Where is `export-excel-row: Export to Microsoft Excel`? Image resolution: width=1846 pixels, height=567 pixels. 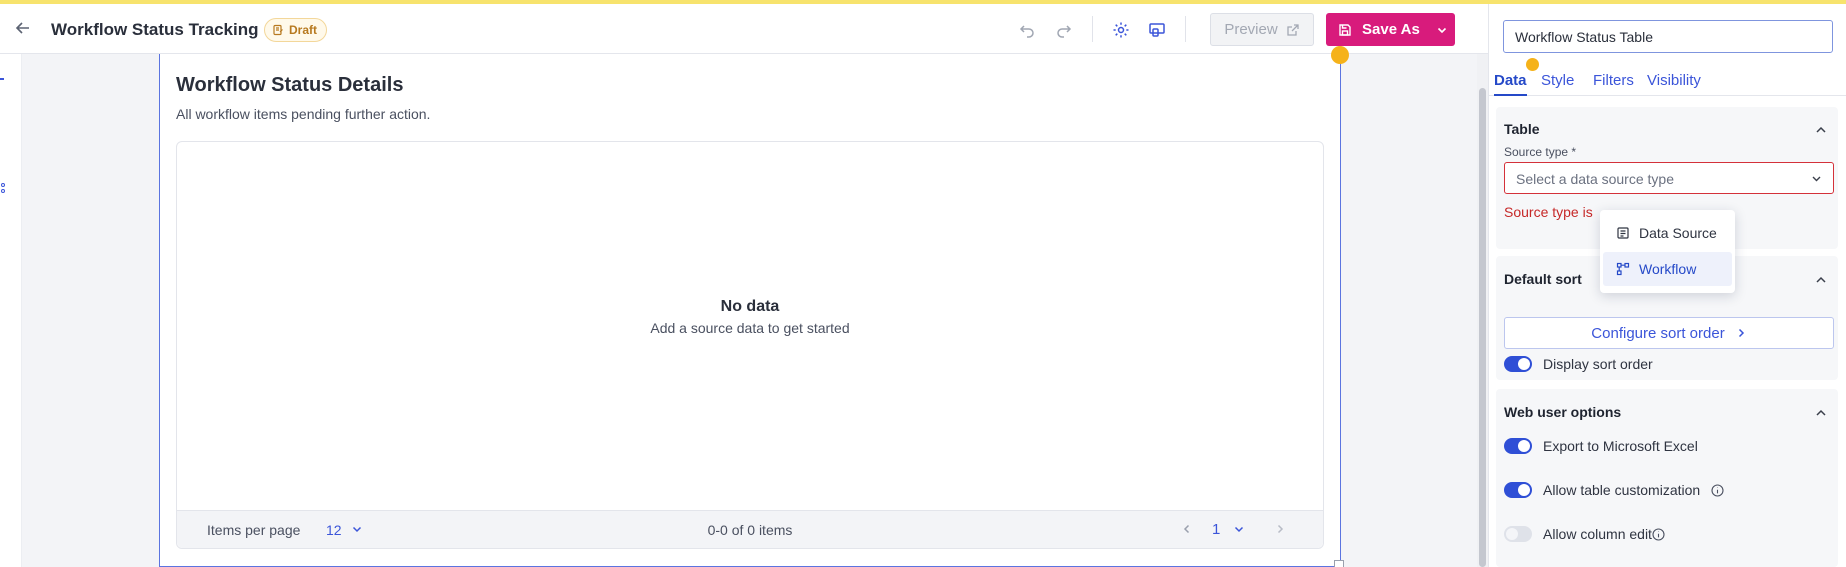
export-excel-row: Export to Microsoft Excel is located at coordinates (1601, 446).